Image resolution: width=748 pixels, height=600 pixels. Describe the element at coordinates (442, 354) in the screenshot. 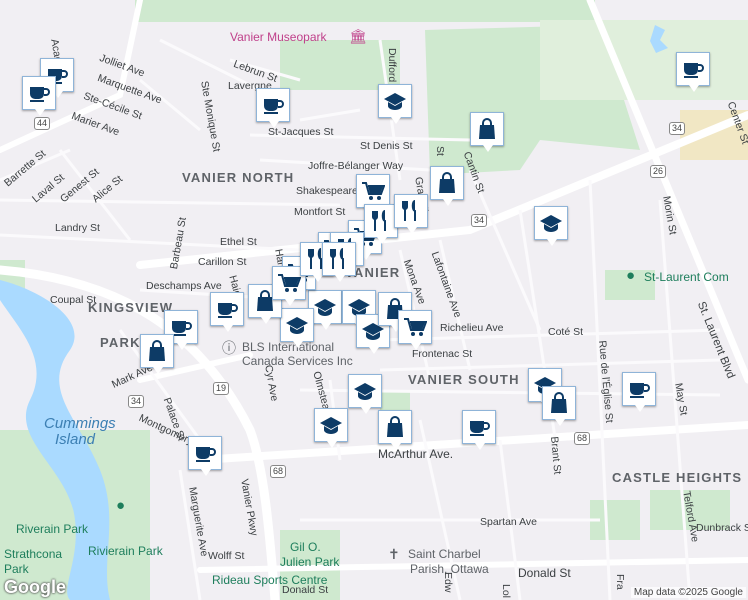

I see `street-label: Frontenac St` at that location.